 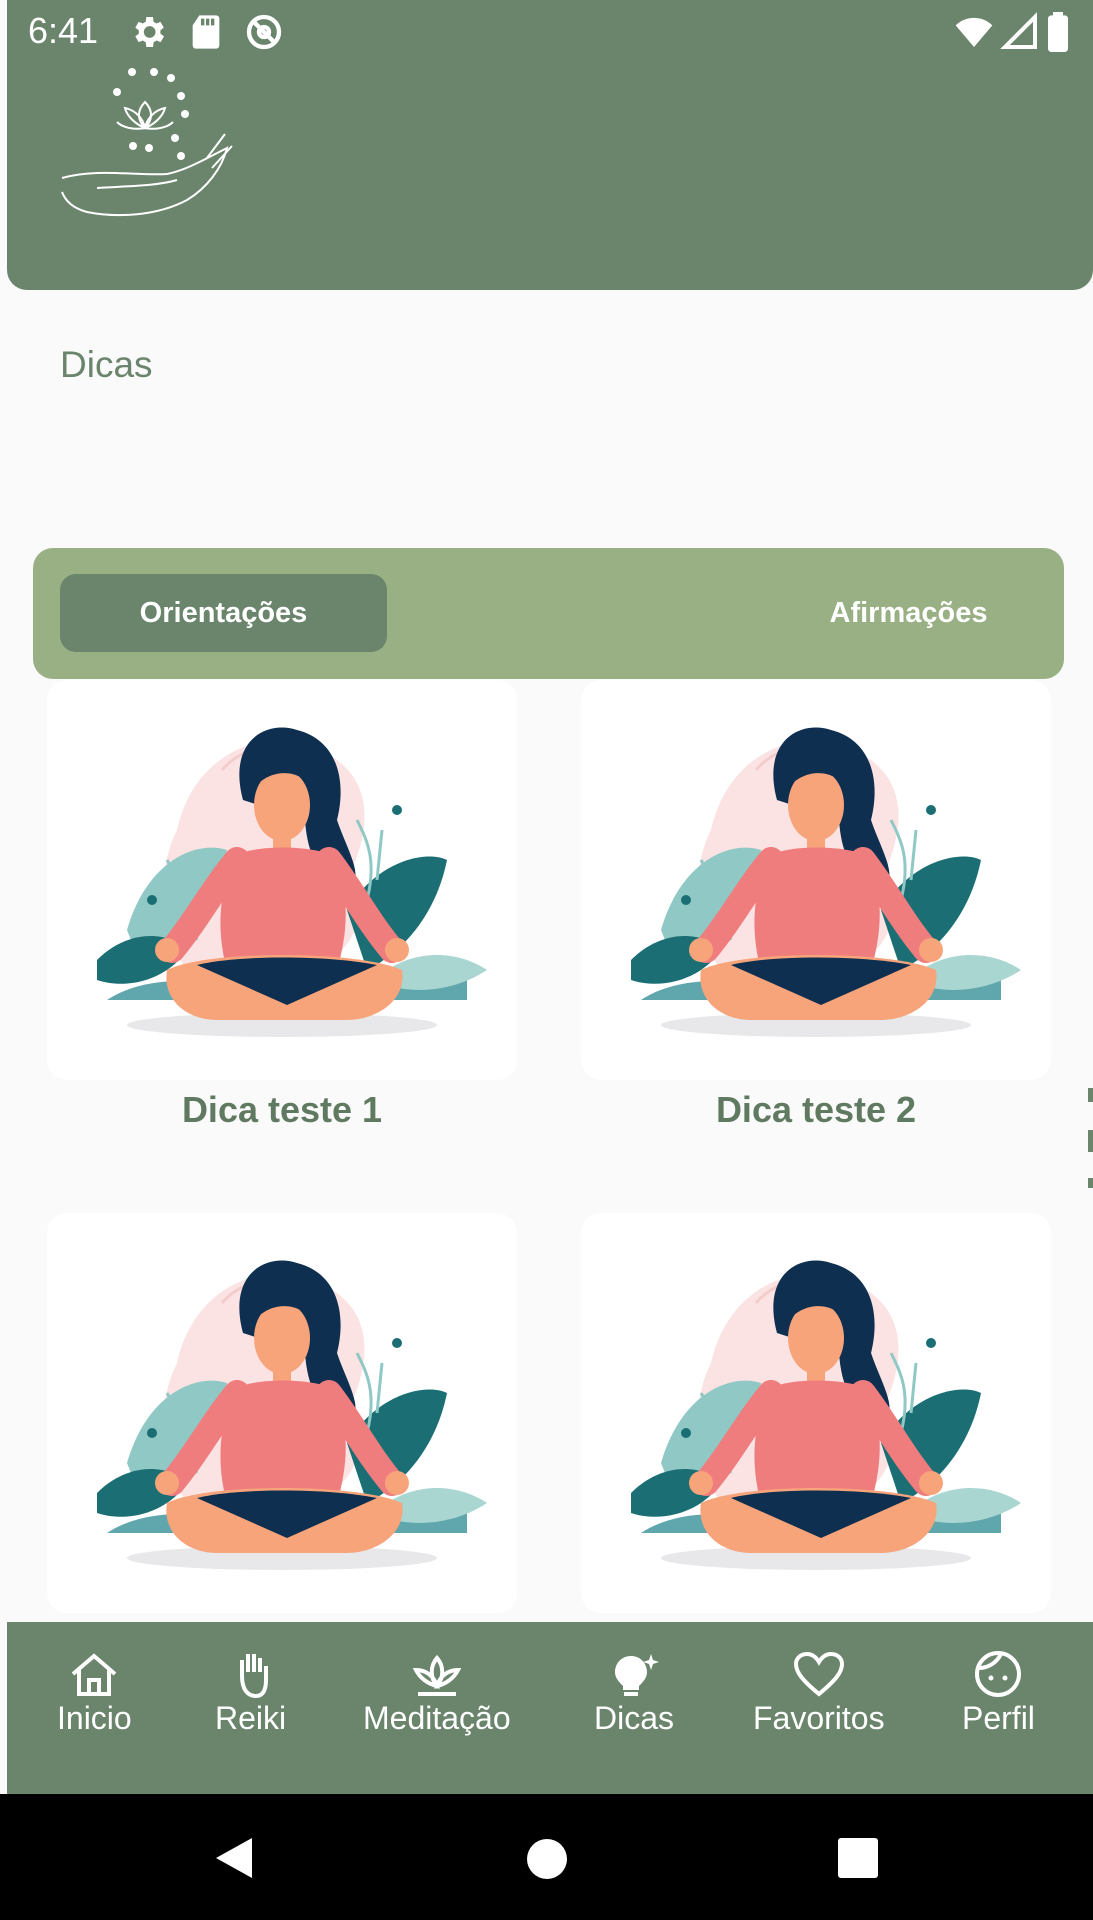 What do you see at coordinates (548, 613) in the screenshot?
I see `tab-bar: Orientações Afirmações` at bounding box center [548, 613].